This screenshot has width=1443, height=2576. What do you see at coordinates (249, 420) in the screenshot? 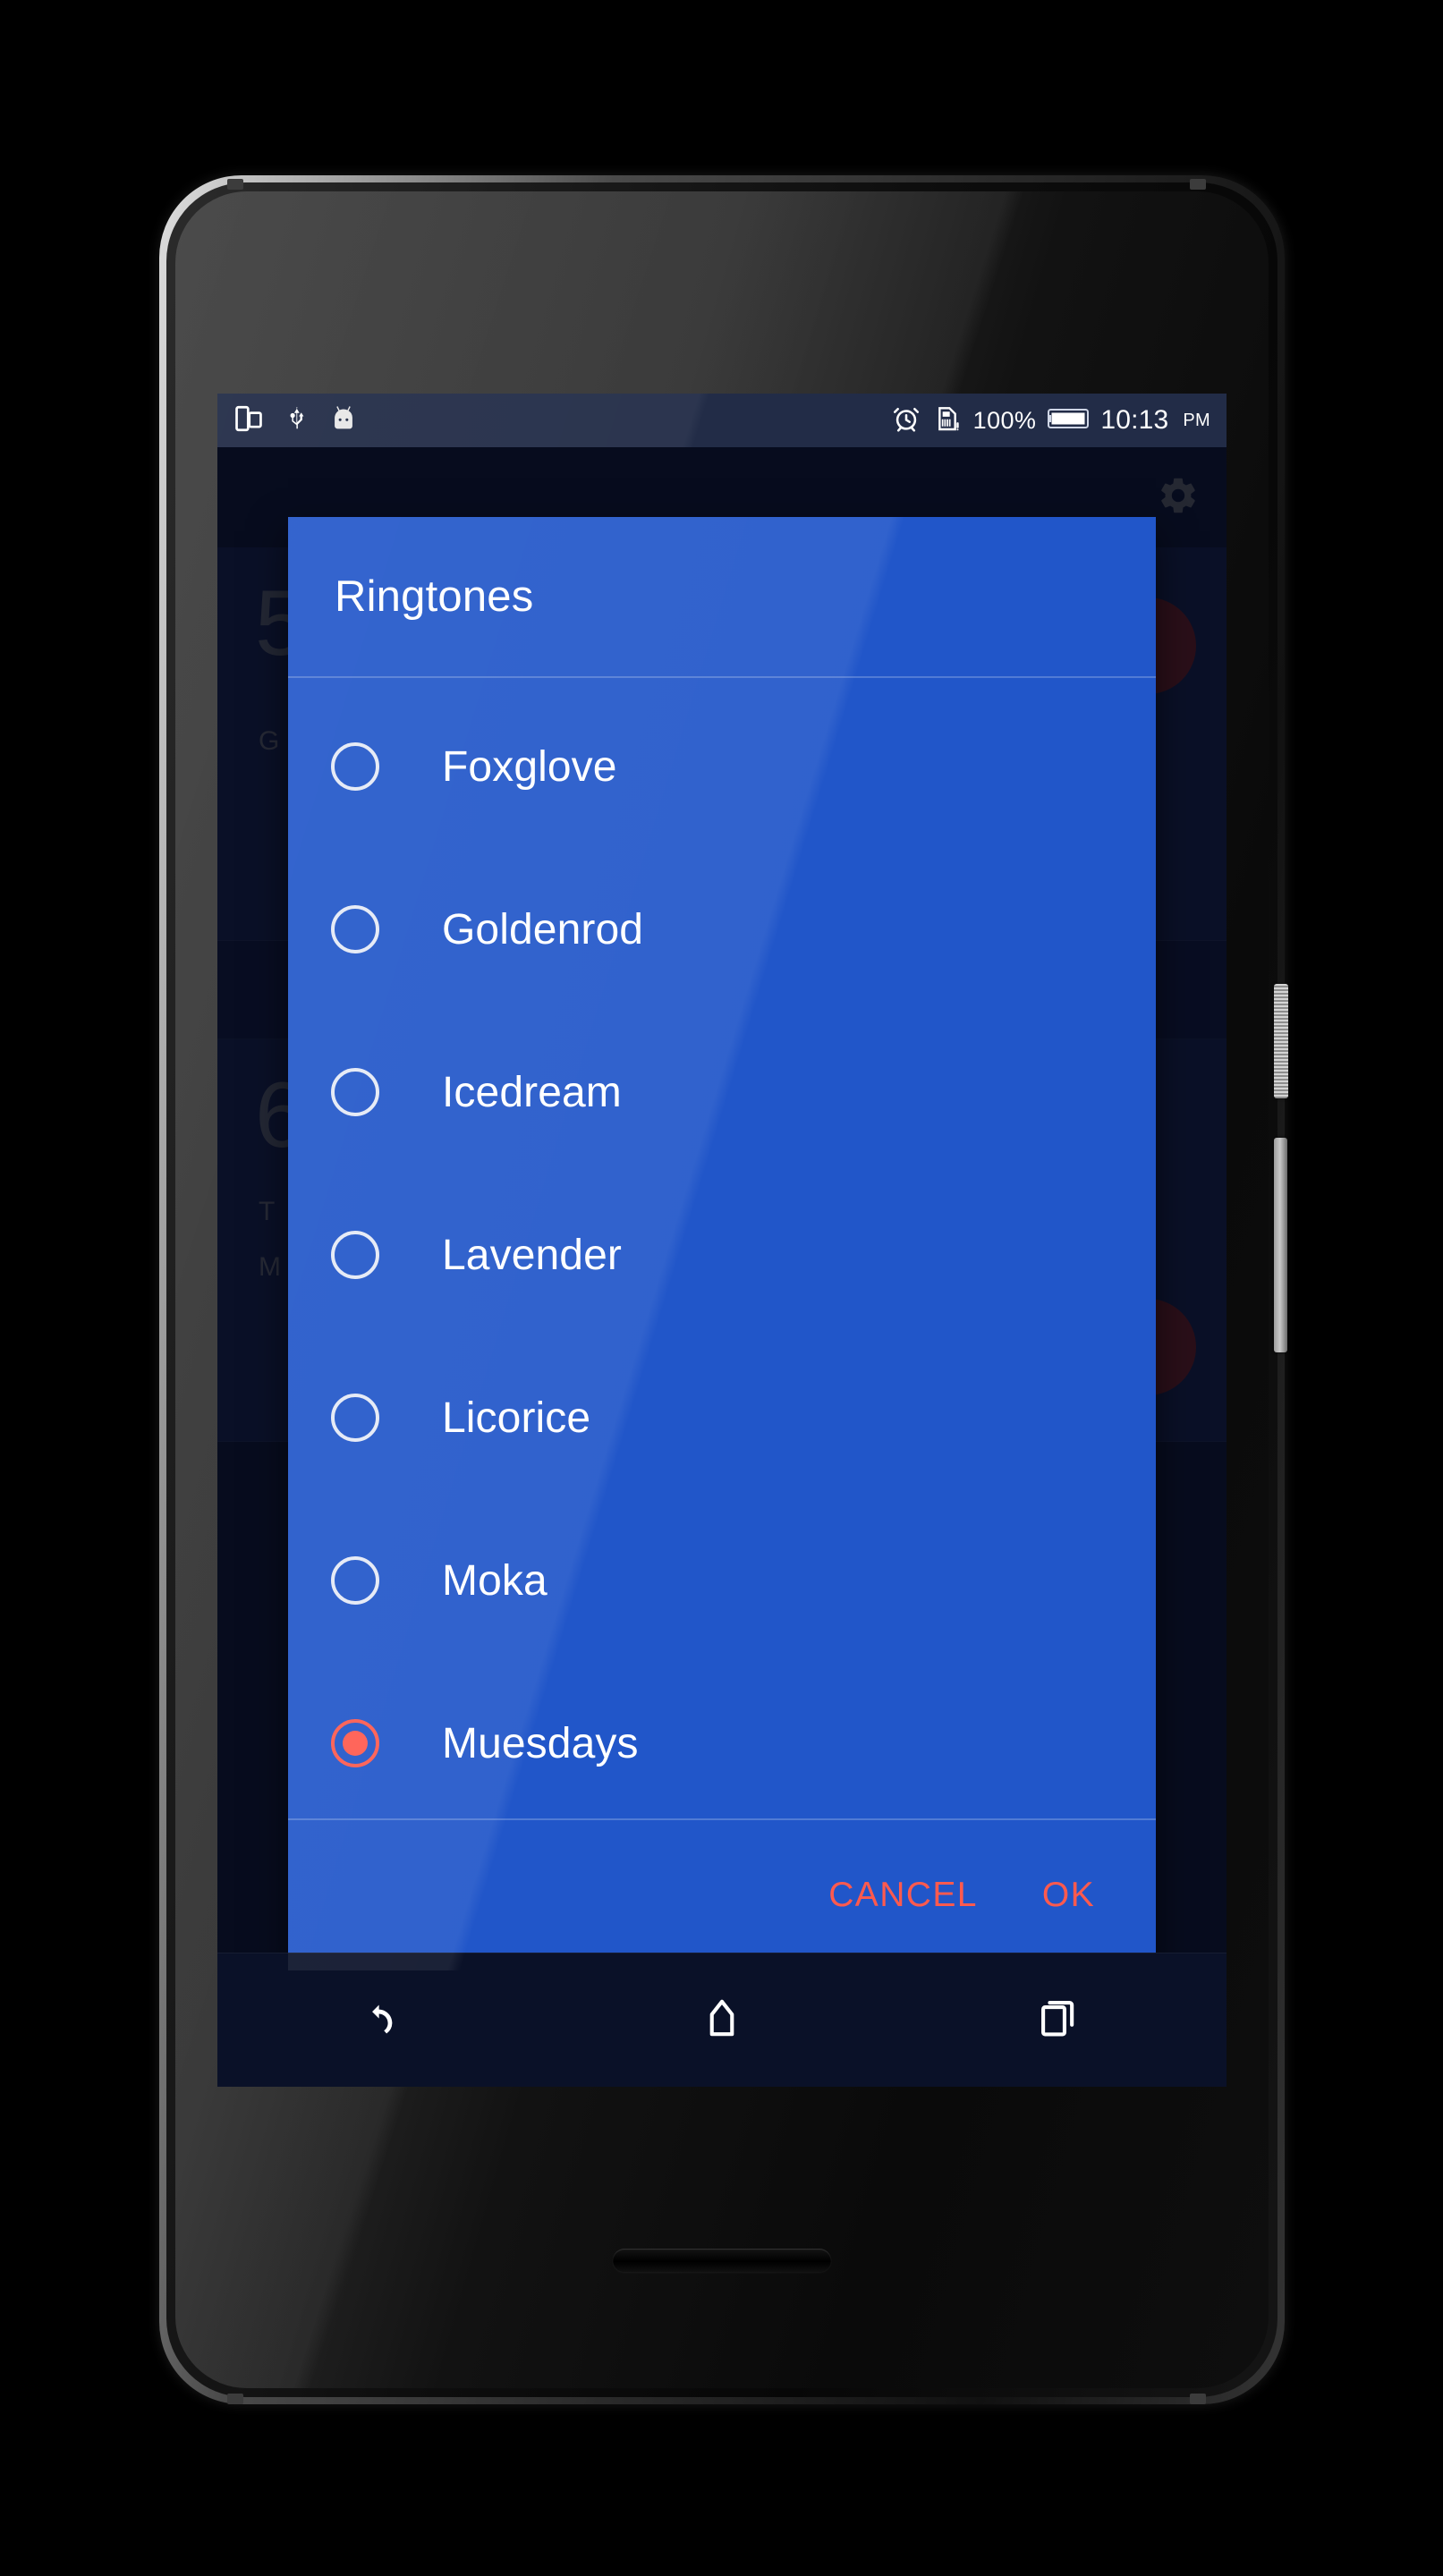
I see `cast-screen-icon` at bounding box center [249, 420].